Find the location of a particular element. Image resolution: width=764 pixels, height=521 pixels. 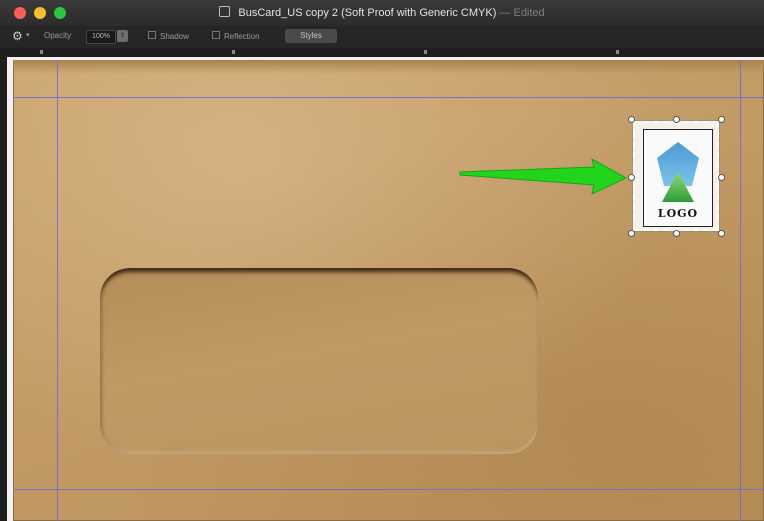

chevron-down-icon: ▾ is located at coordinates (28, 35).